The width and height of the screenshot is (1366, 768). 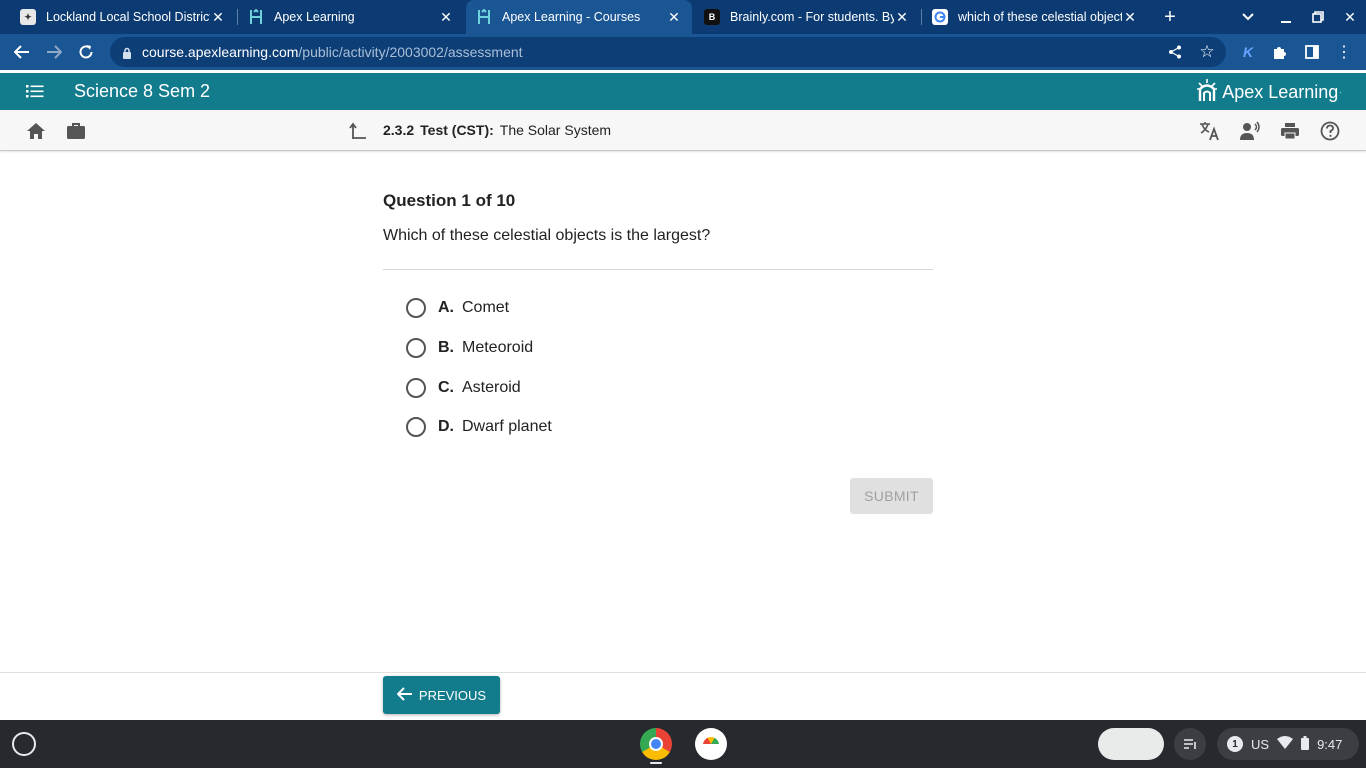 I want to click on status-tray: 1 US 9:47, so click(x=1288, y=744).